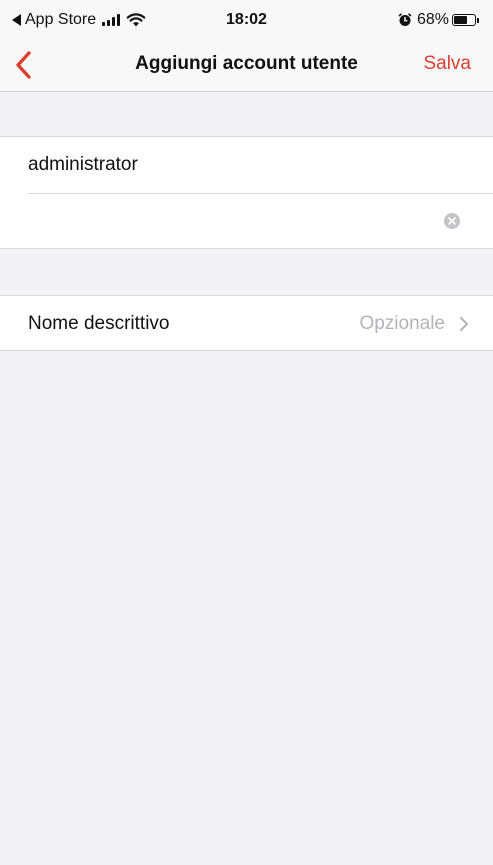  I want to click on username-row, so click(246, 165).